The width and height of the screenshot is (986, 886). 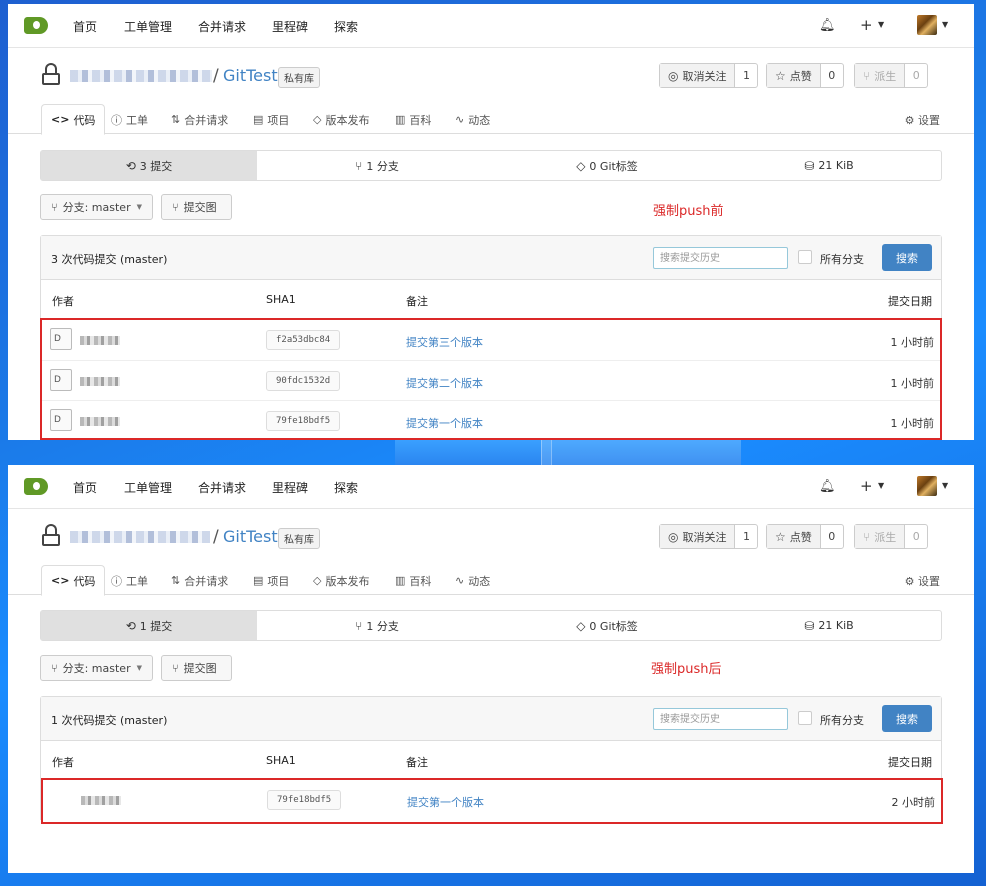 What do you see at coordinates (444, 342) in the screenshot?
I see `commit-message-link: 提交第三个版本` at bounding box center [444, 342].